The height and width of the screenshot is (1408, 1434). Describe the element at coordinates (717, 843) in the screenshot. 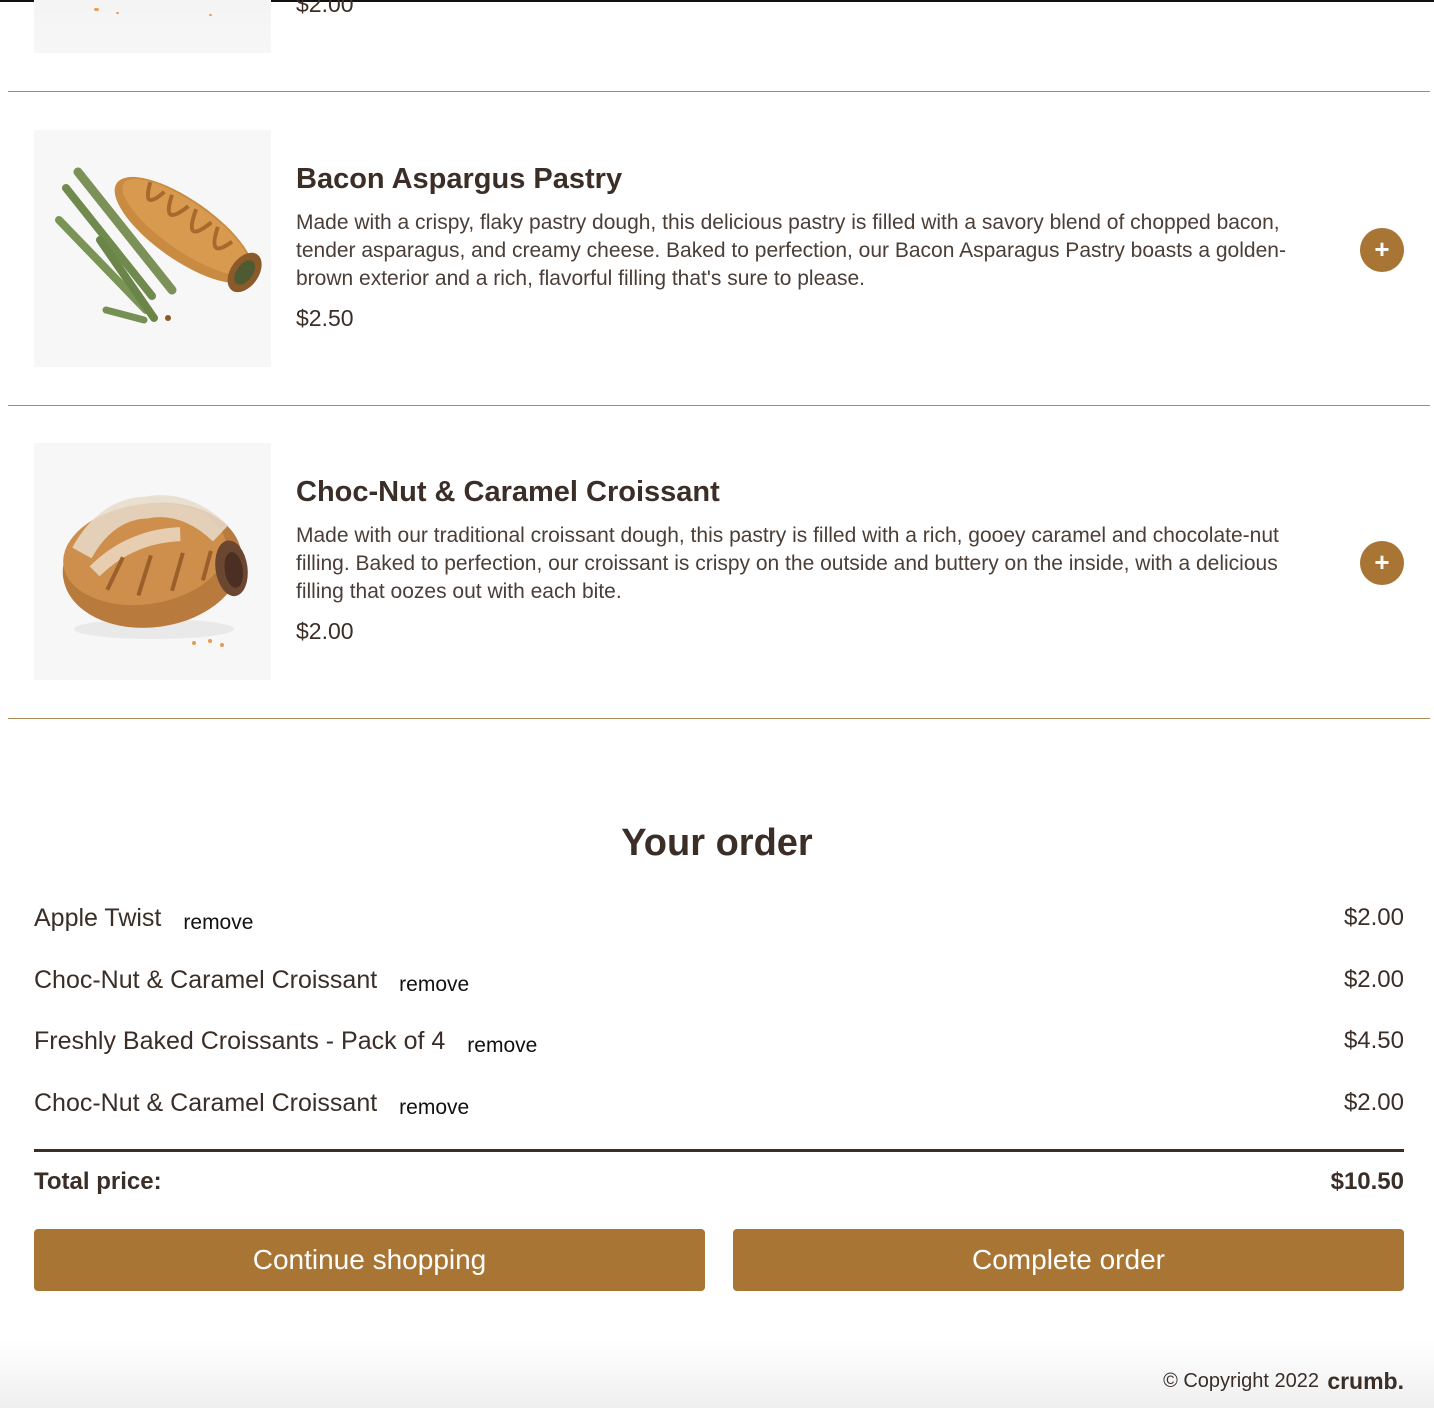

I see `order-title: Your order` at that location.